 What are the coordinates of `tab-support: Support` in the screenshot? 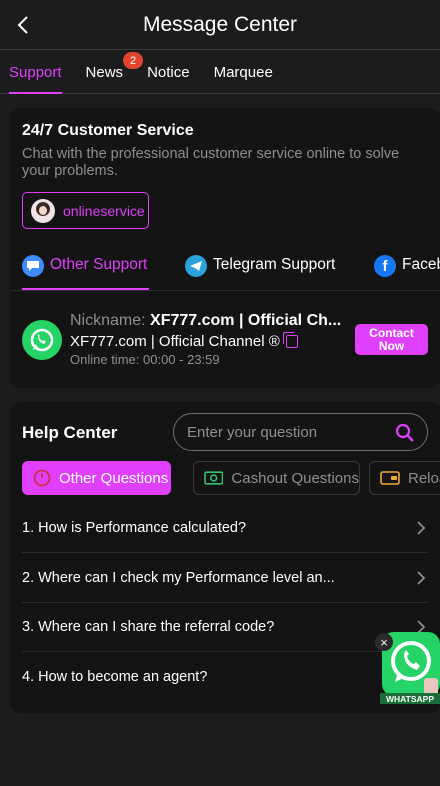 It's located at (35, 79).